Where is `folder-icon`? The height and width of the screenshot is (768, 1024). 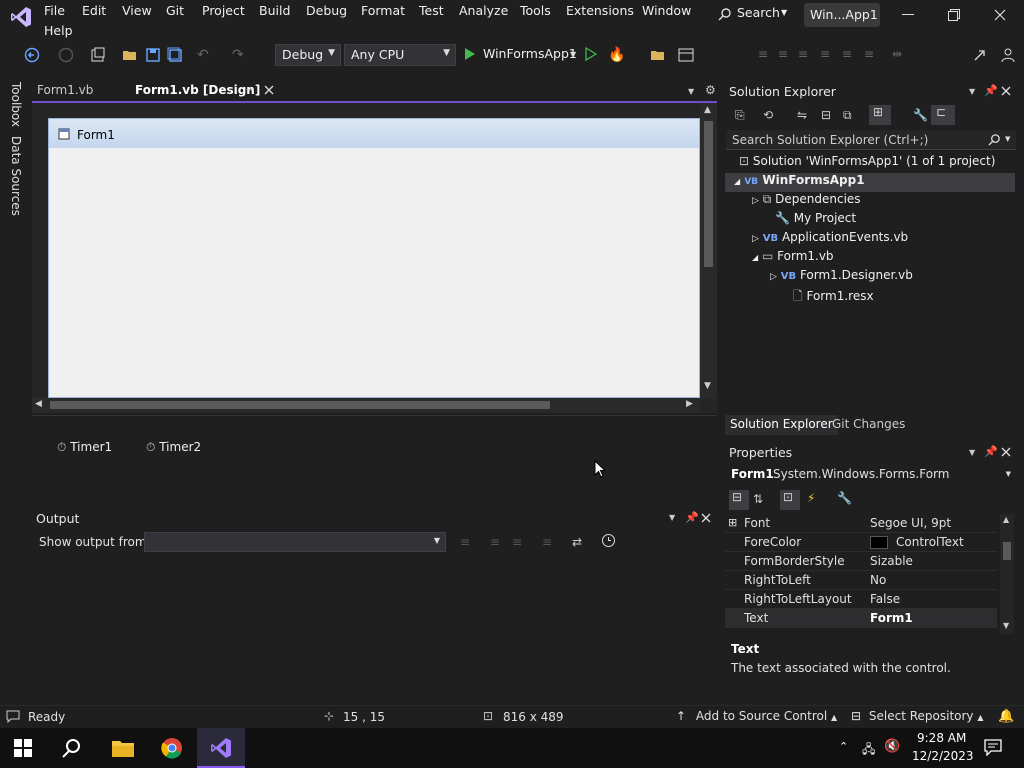 folder-icon is located at coordinates (658, 55).